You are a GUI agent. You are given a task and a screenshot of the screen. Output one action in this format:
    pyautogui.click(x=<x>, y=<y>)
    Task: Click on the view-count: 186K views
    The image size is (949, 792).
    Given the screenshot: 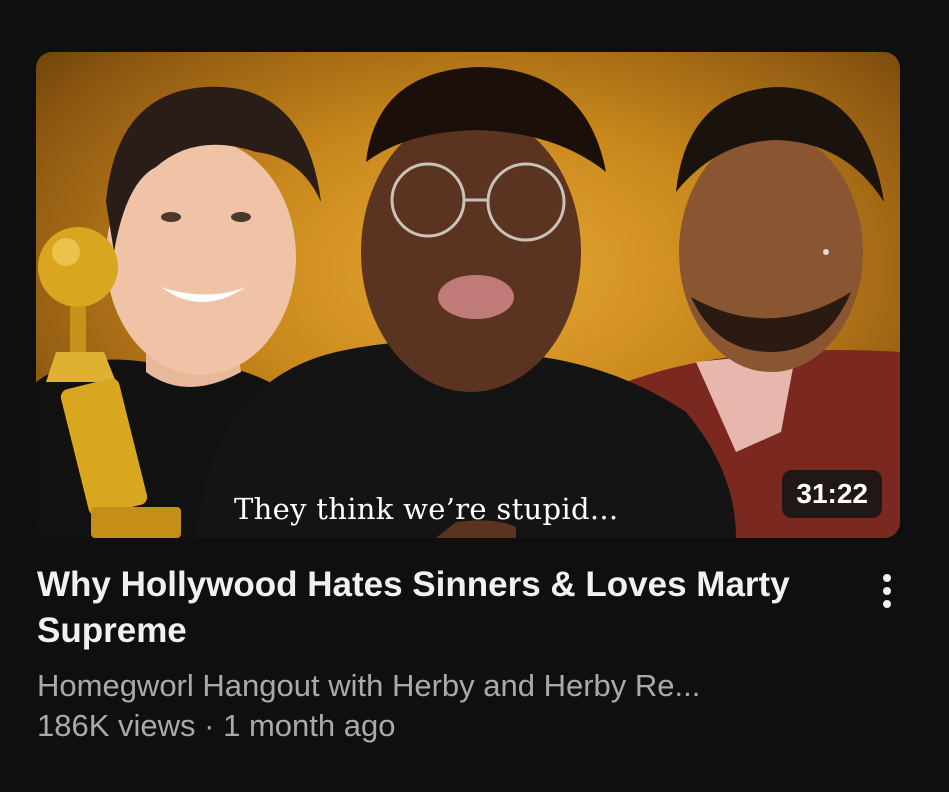 What is the action you would take?
    pyautogui.click(x=116, y=725)
    